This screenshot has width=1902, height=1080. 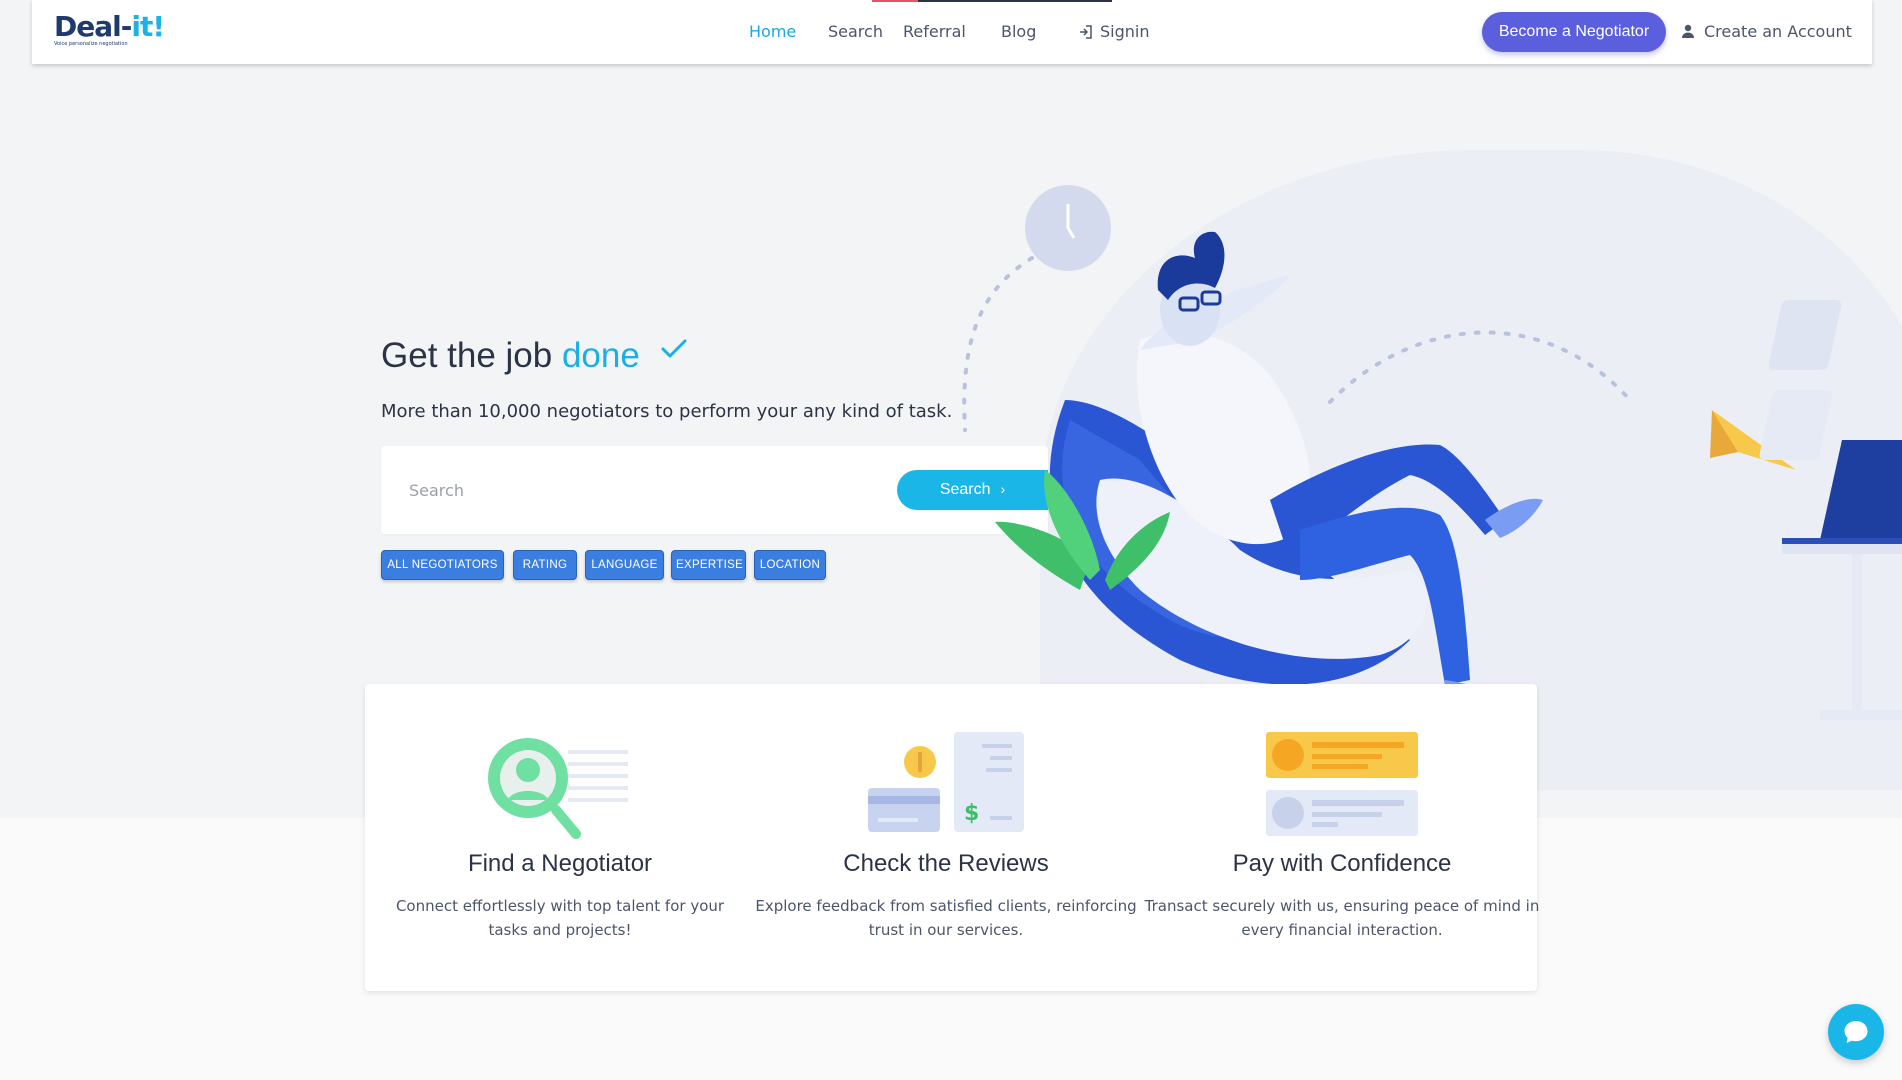 I want to click on create-account-label: Create an Account, so click(x=1778, y=31).